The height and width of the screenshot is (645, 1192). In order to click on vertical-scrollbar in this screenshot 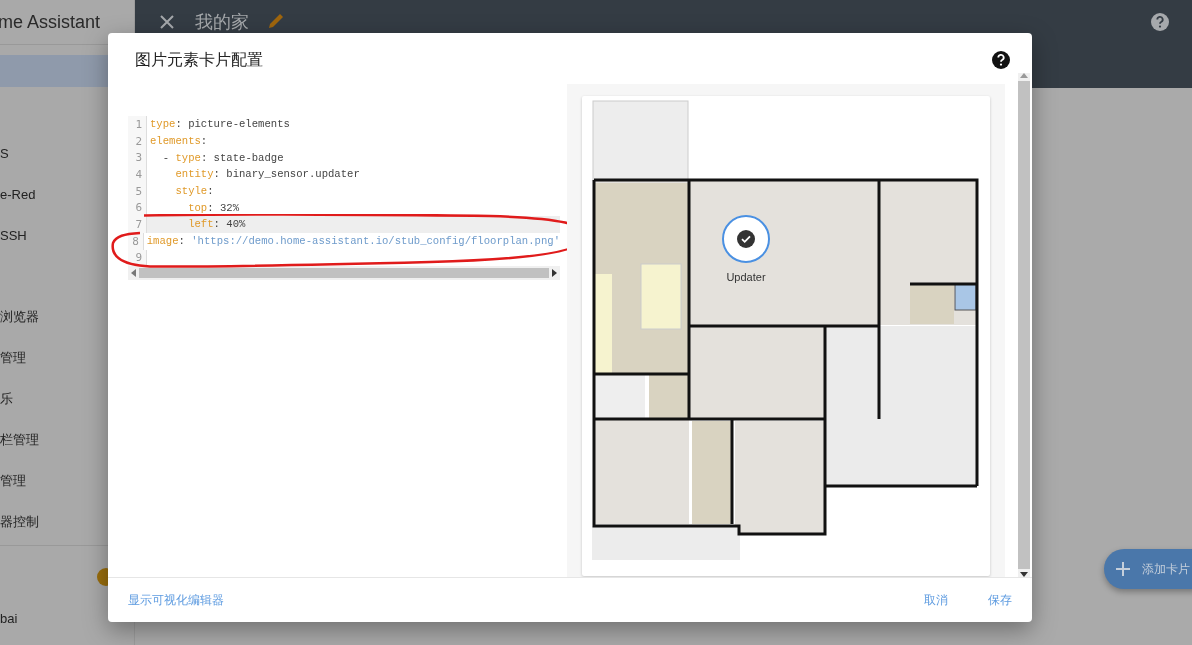, I will do `click(1024, 325)`.